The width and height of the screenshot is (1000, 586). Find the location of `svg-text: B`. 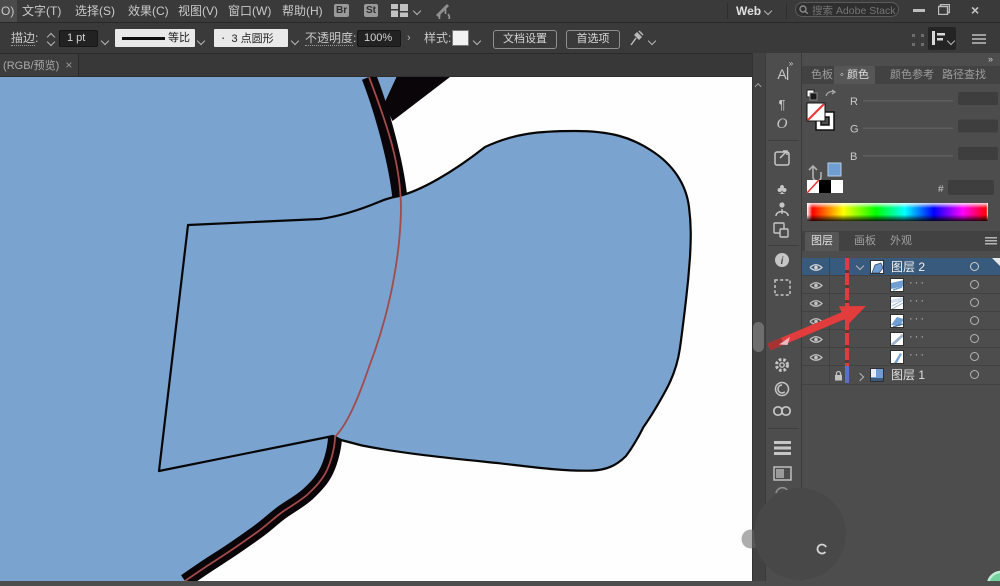

svg-text: B is located at coordinates (853, 157).